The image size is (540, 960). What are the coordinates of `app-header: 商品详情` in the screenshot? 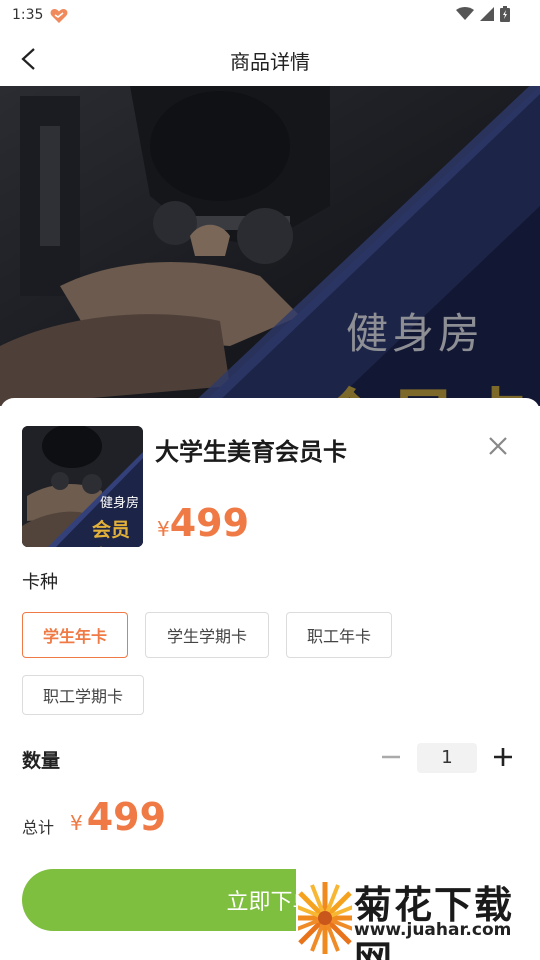 It's located at (270, 59).